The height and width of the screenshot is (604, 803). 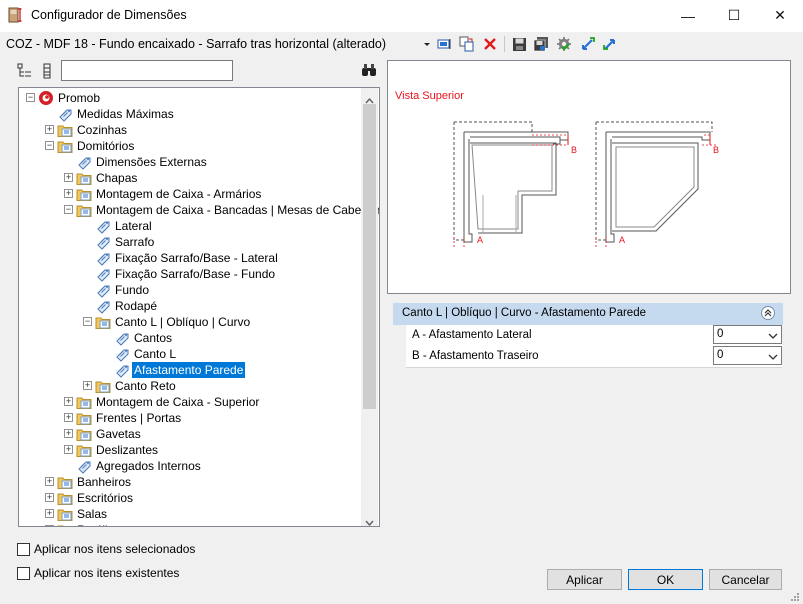 I want to click on dropdown-arrow-icon, so click(x=427, y=44).